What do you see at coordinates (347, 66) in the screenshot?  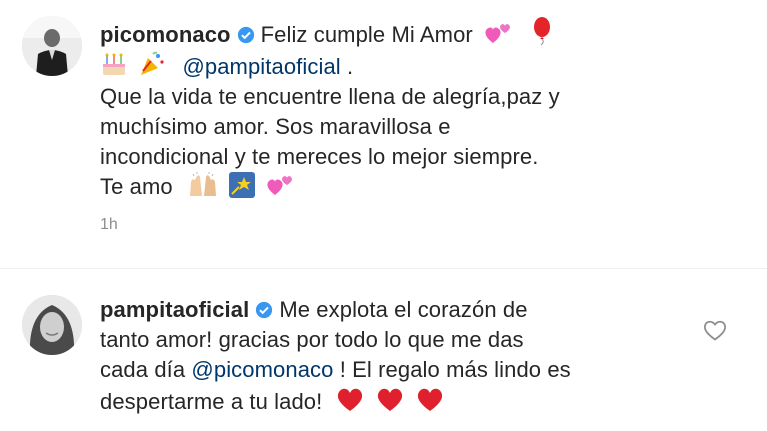 I see `comment-text-suffix: .` at bounding box center [347, 66].